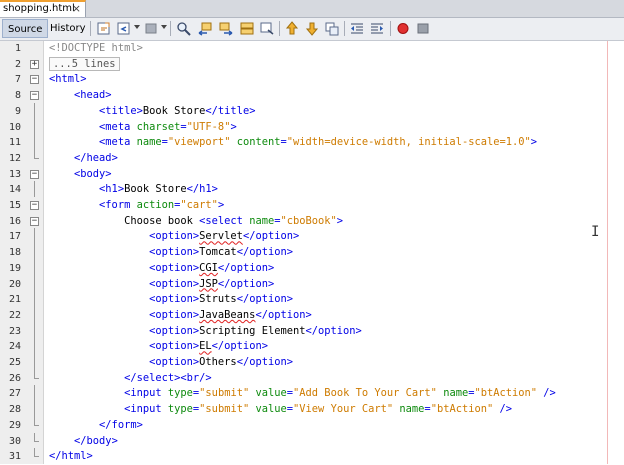 The width and height of the screenshot is (624, 465). I want to click on code-text: </head>, so click(83, 159).